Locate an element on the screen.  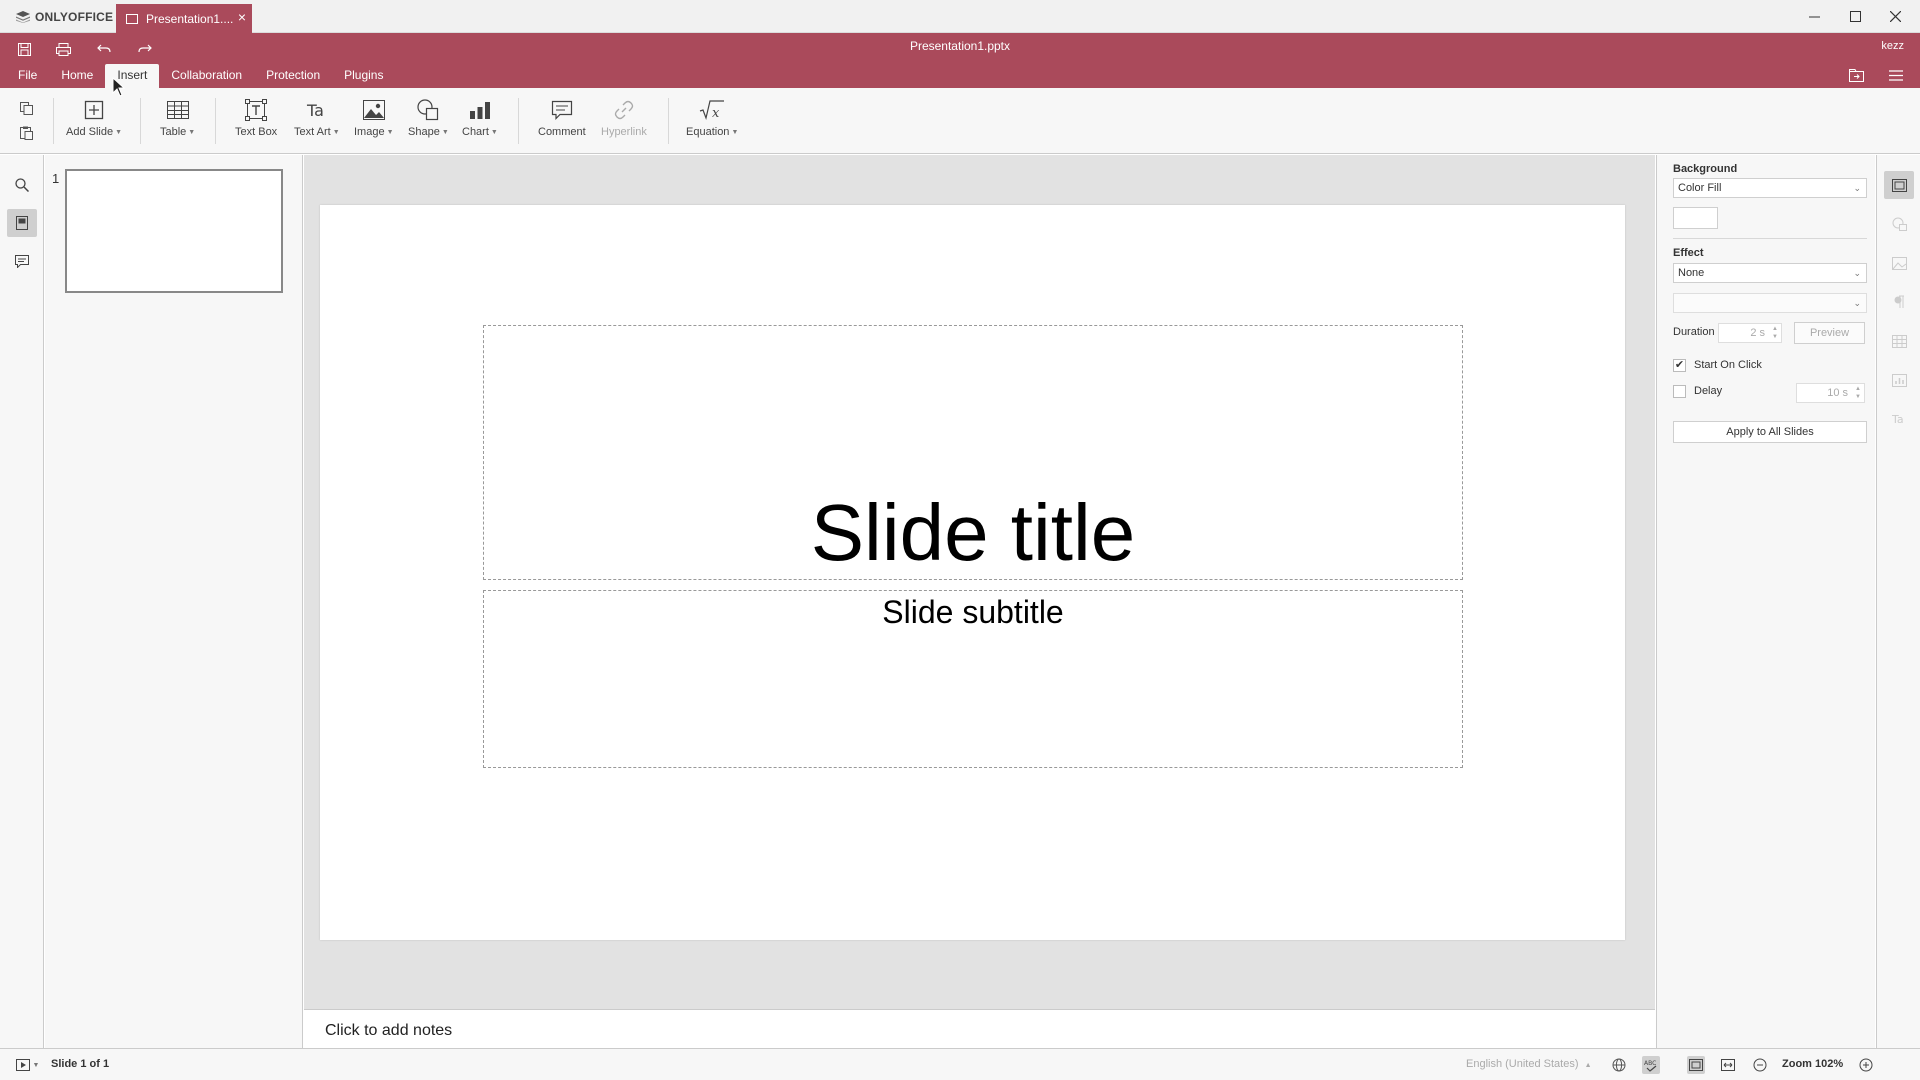
zoom-in-button is located at coordinates (1866, 1065).